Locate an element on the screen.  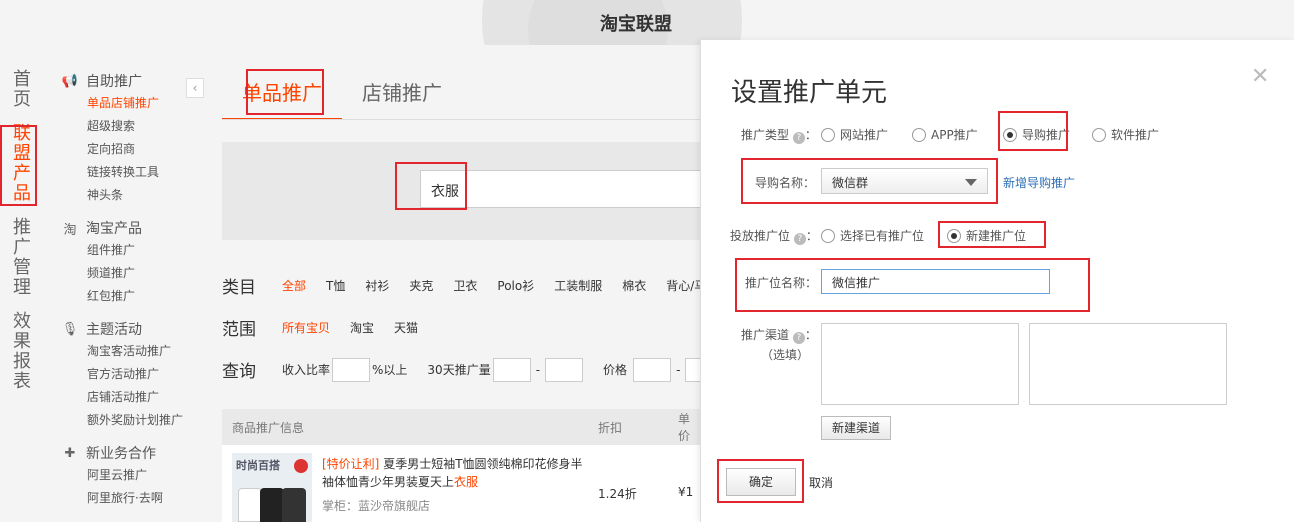
main-nav-item: 推广管理 is located at coordinates (22, 258).